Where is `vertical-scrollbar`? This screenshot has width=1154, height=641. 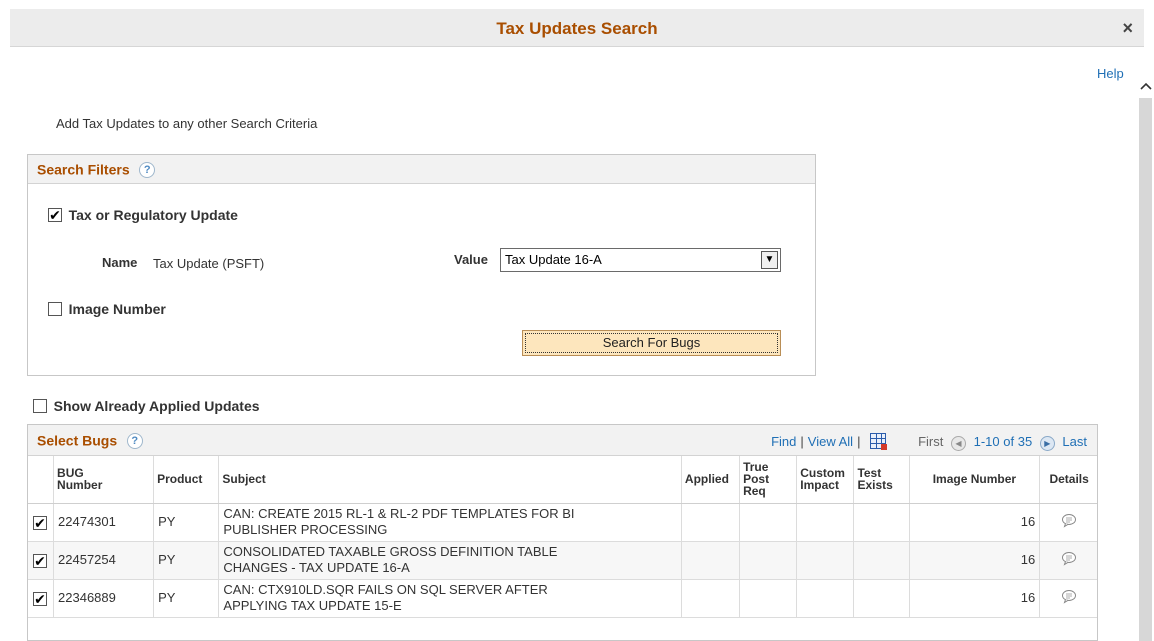
vertical-scrollbar is located at coordinates (1145, 359).